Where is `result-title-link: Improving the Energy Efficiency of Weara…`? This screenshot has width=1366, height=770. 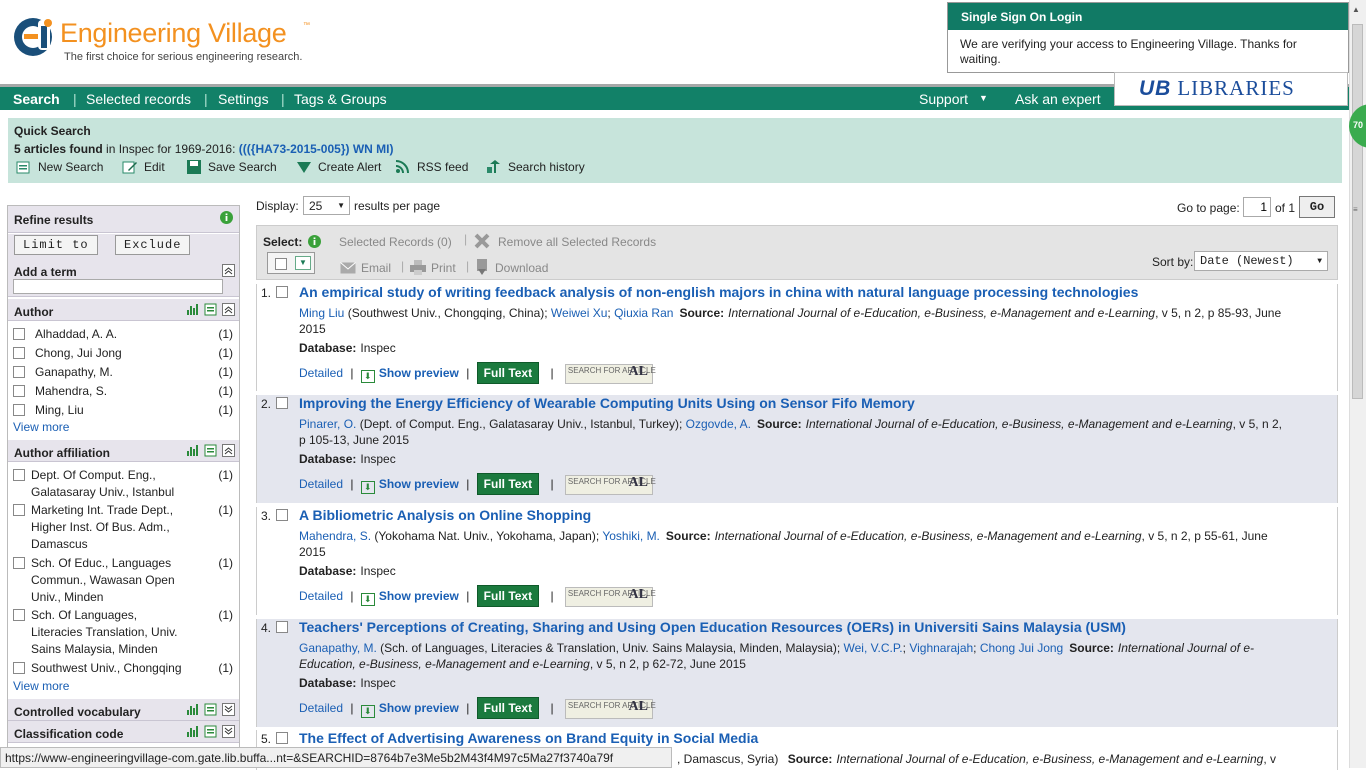 result-title-link: Improving the Energy Efficiency of Weara… is located at coordinates (607, 403).